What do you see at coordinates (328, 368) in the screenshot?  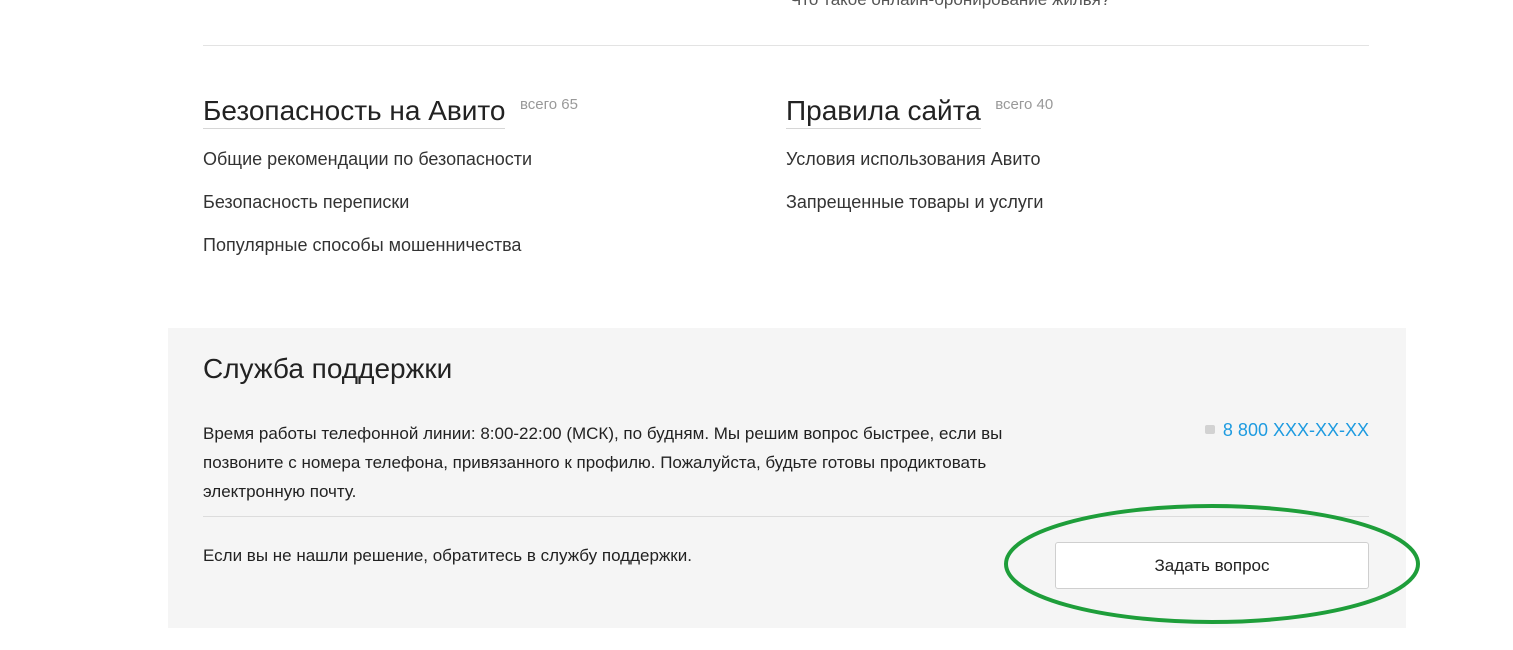 I see `support-title: Служба поддержки` at bounding box center [328, 368].